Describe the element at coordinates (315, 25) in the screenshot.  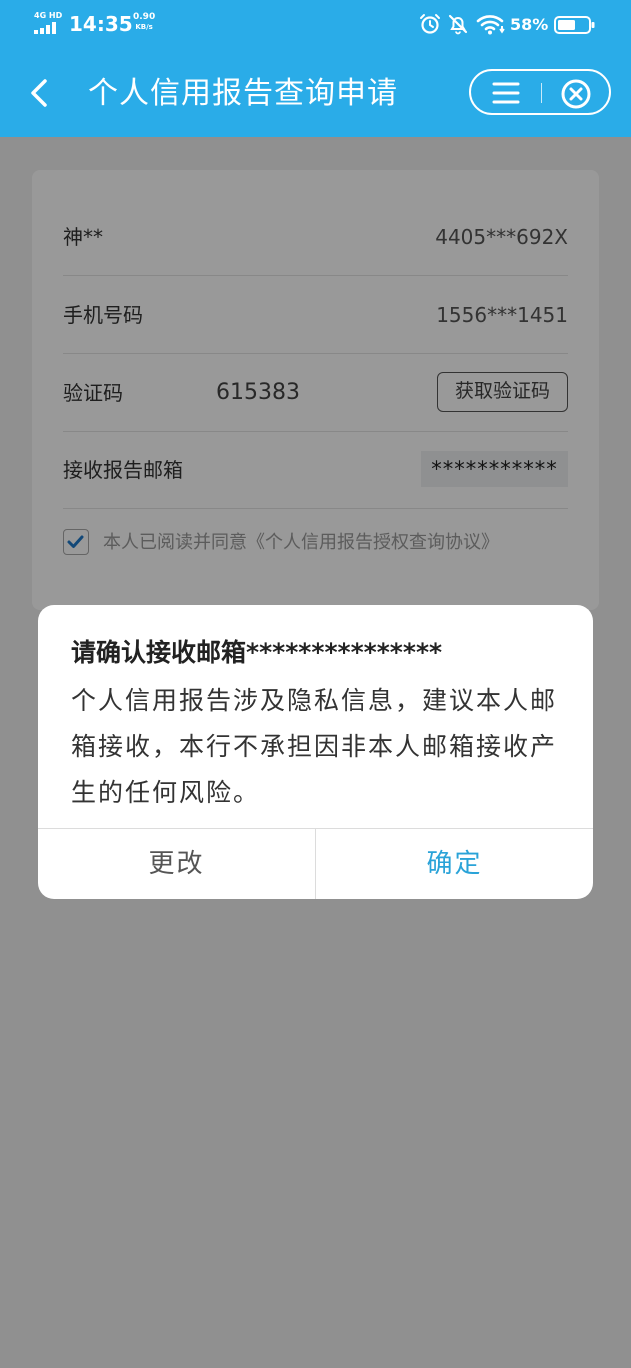
I see `status-bar: 4G HD 14:35 0.90 KB/s 58%` at that location.